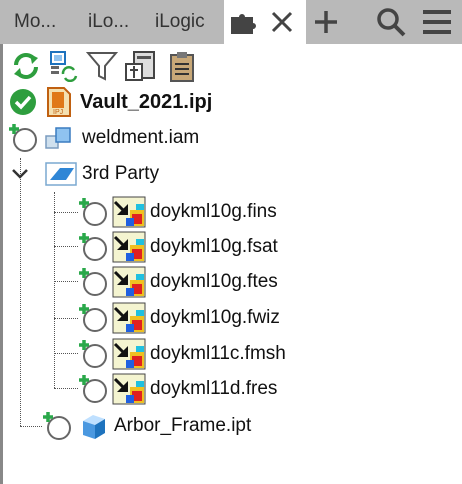  I want to click on file-label: doykml10g.ftes, so click(214, 281).